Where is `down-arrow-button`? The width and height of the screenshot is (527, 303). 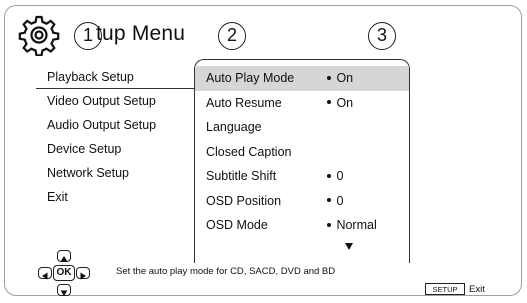
down-arrow-button is located at coordinates (64, 290).